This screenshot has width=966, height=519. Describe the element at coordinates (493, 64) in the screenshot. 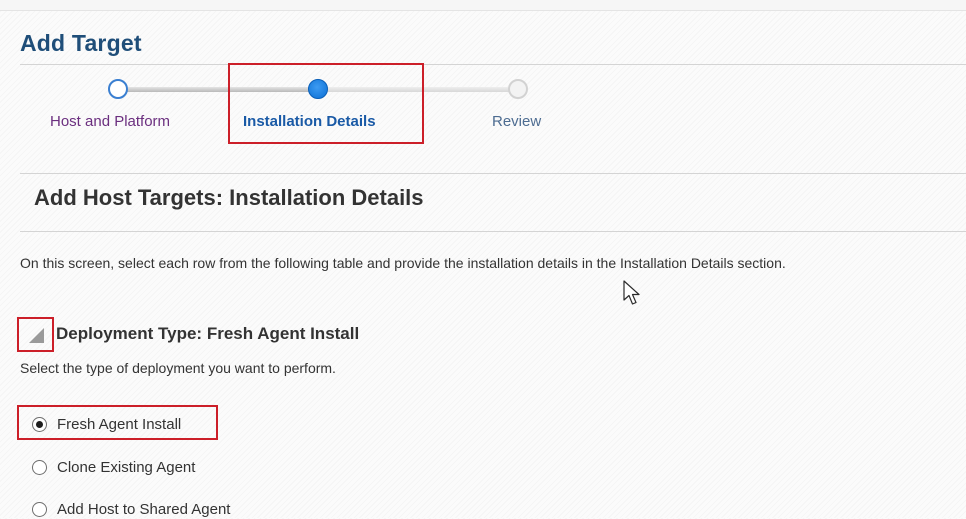

I see `title-divider` at that location.